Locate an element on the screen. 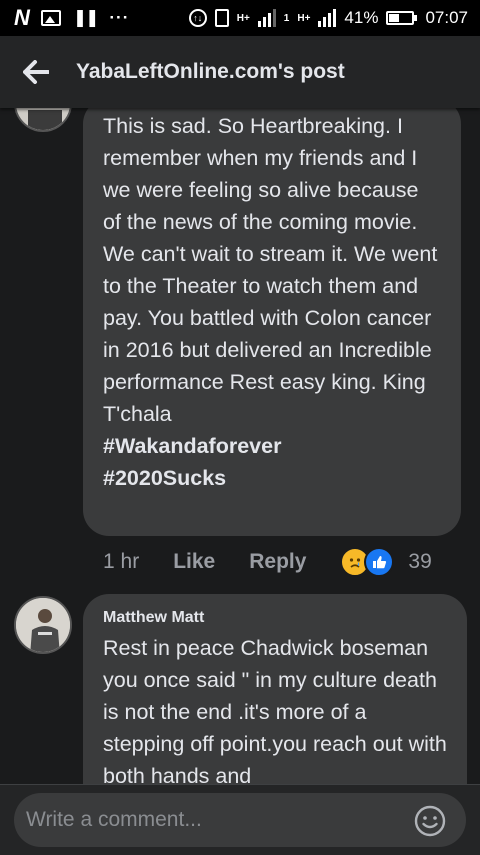 The width and height of the screenshot is (480, 855). network-type-2: H+ is located at coordinates (304, 18).